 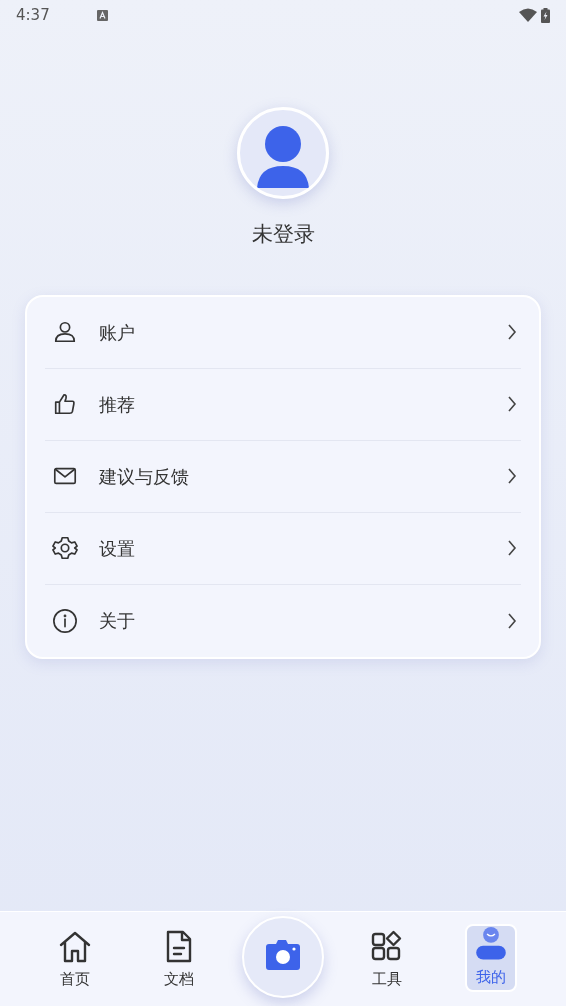 What do you see at coordinates (75, 946) in the screenshot?
I see `home-icon` at bounding box center [75, 946].